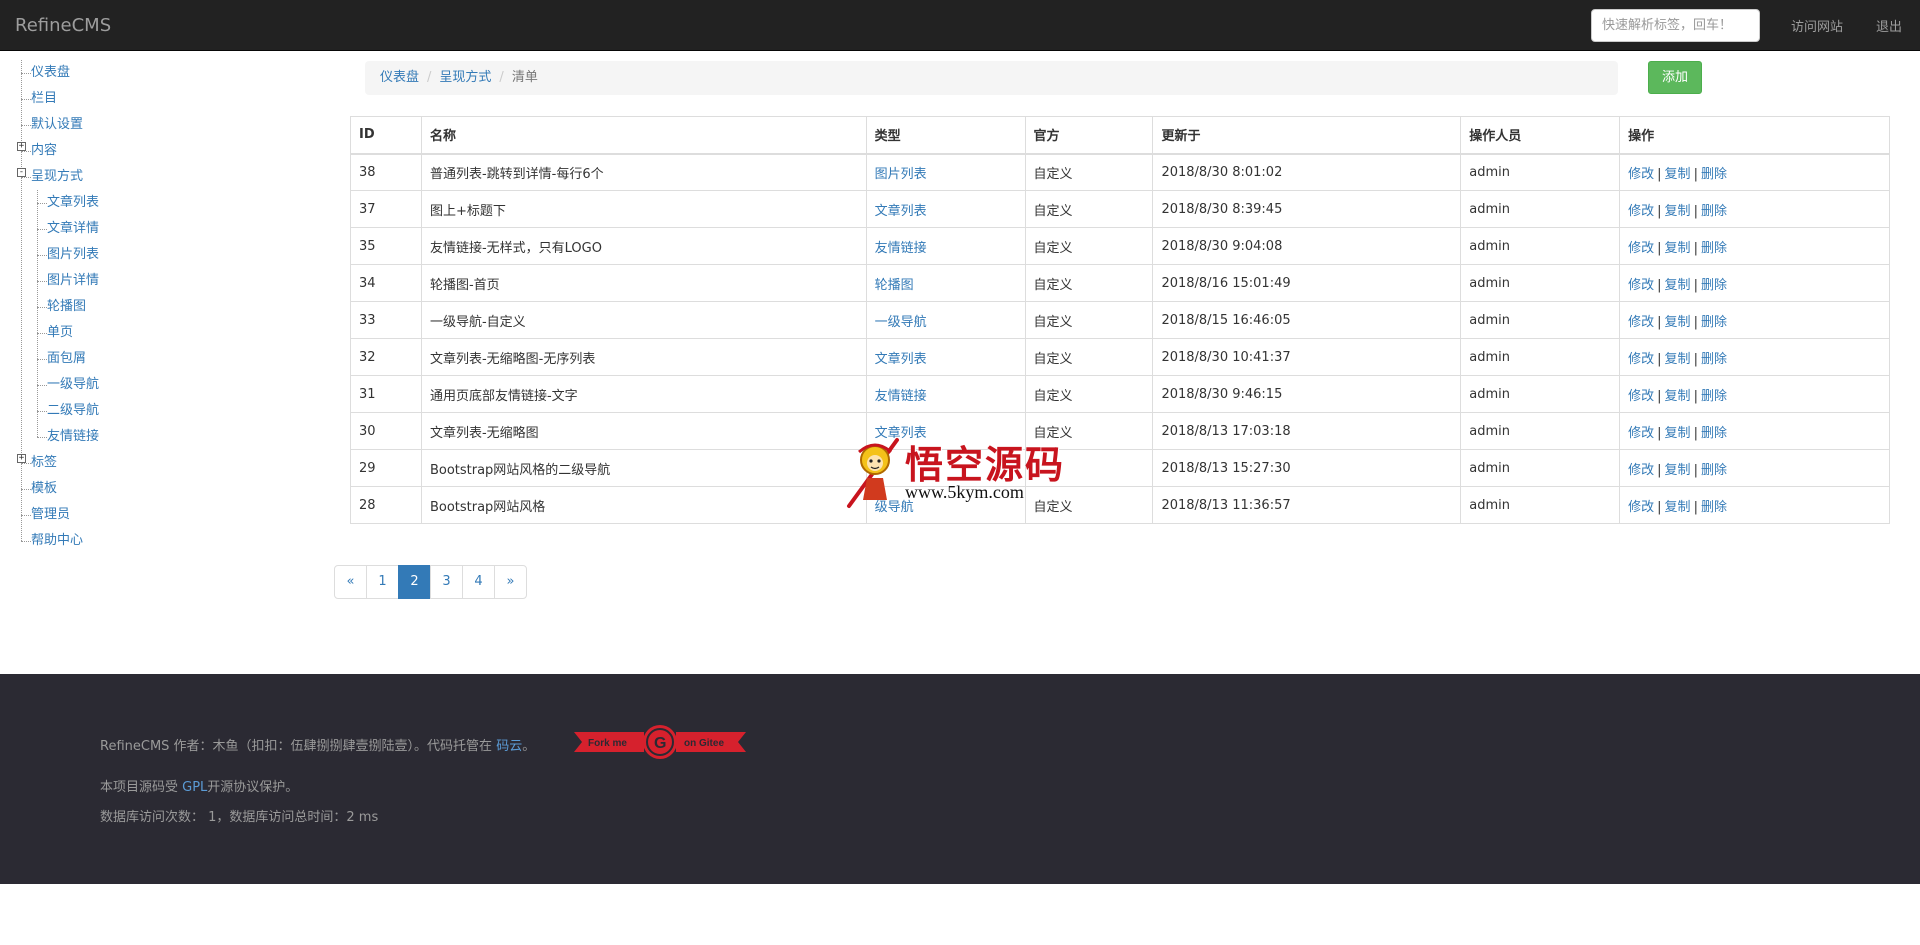  I want to click on sidebar-item: + 内容, so click(166, 151).